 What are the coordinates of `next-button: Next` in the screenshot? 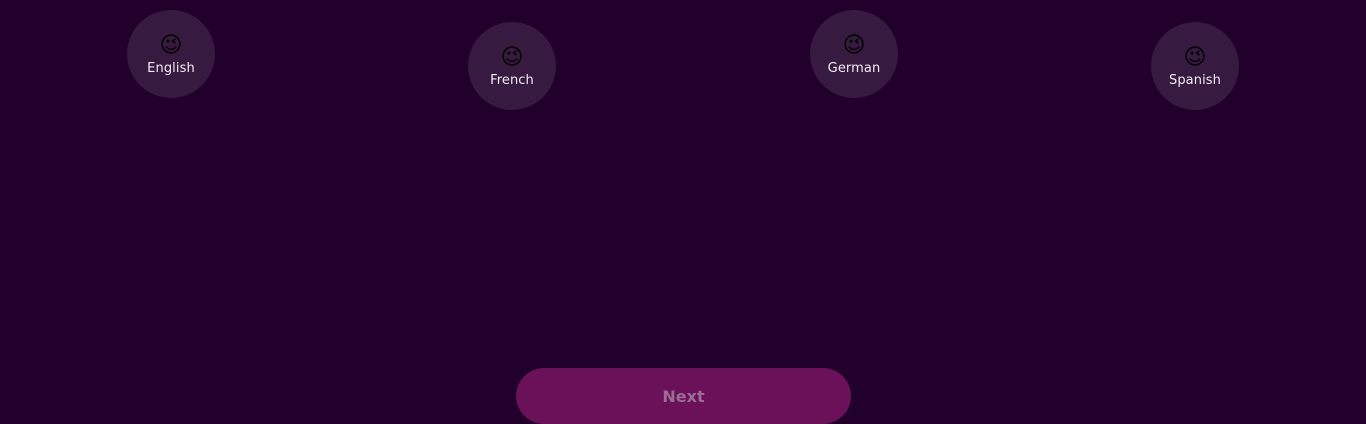 It's located at (683, 396).